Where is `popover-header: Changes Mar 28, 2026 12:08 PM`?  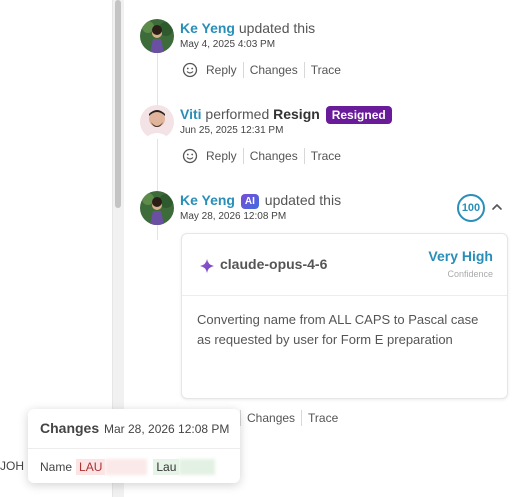 popover-header: Changes Mar 28, 2026 12:08 PM is located at coordinates (134, 429).